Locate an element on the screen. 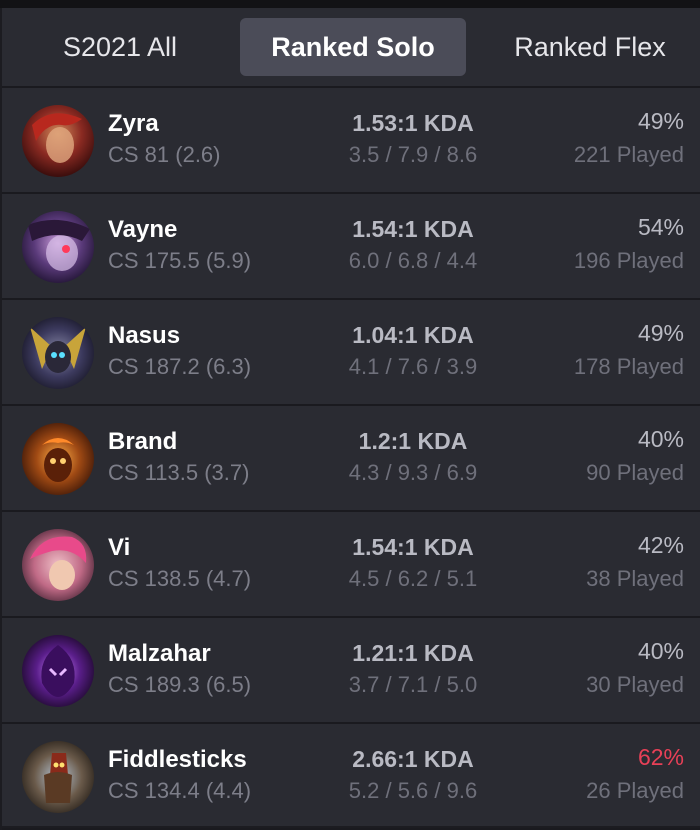  champion-winrate: 54% is located at coordinates (660, 227).